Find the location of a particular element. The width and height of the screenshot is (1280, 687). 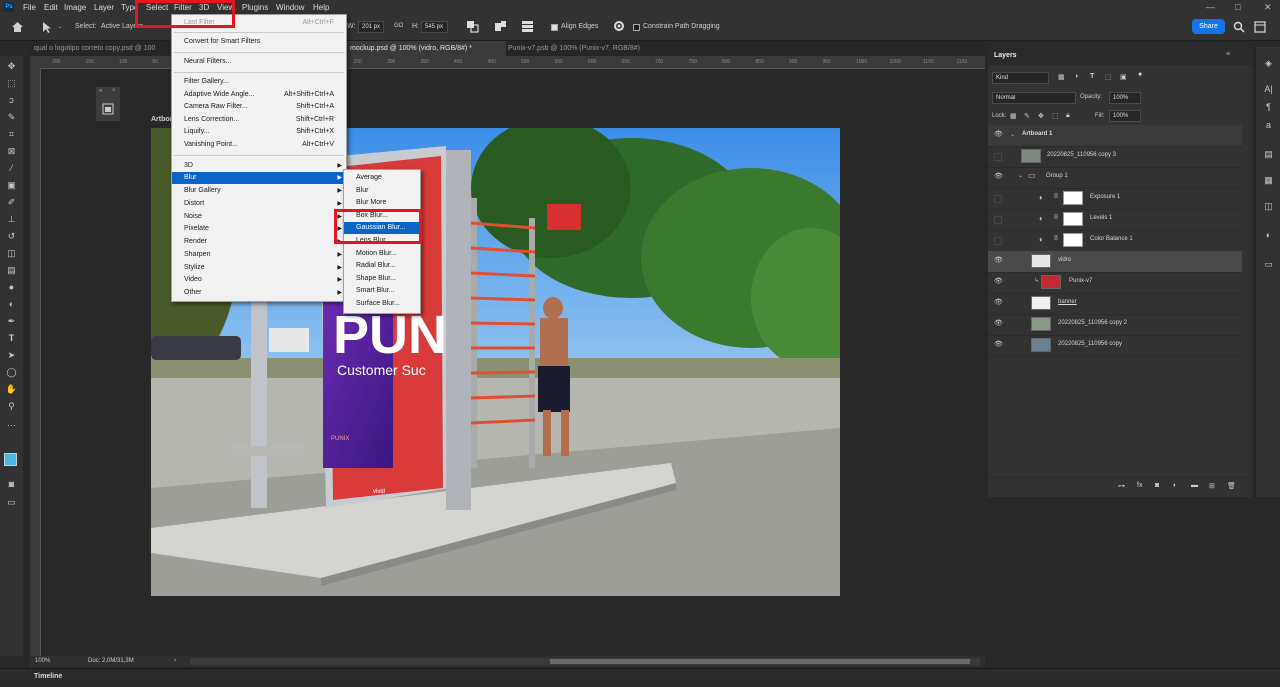

filter-pixel-icon: ▦ is located at coordinates (1061, 77).